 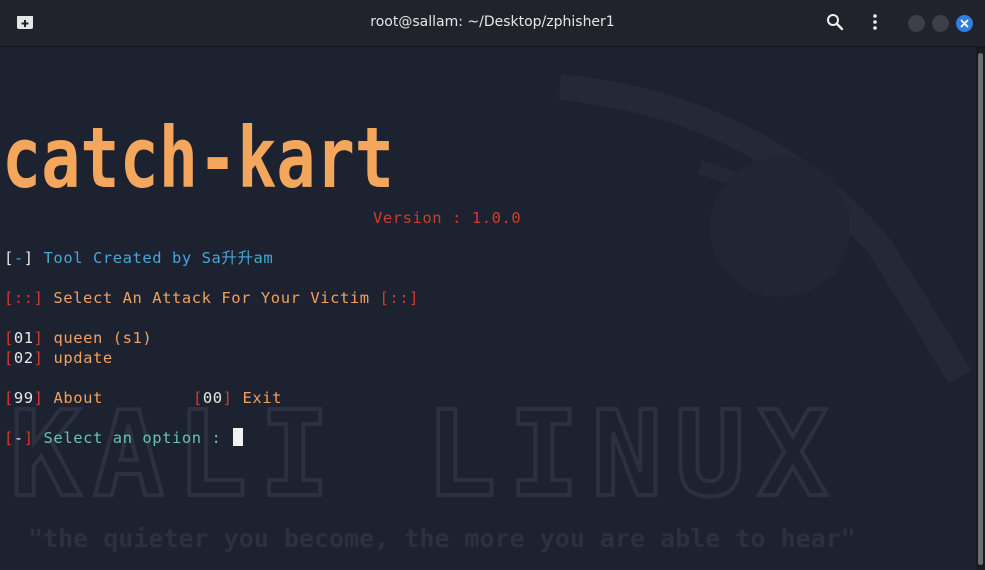 I want to click on prompt-text: Select an option :, so click(x=132, y=438).